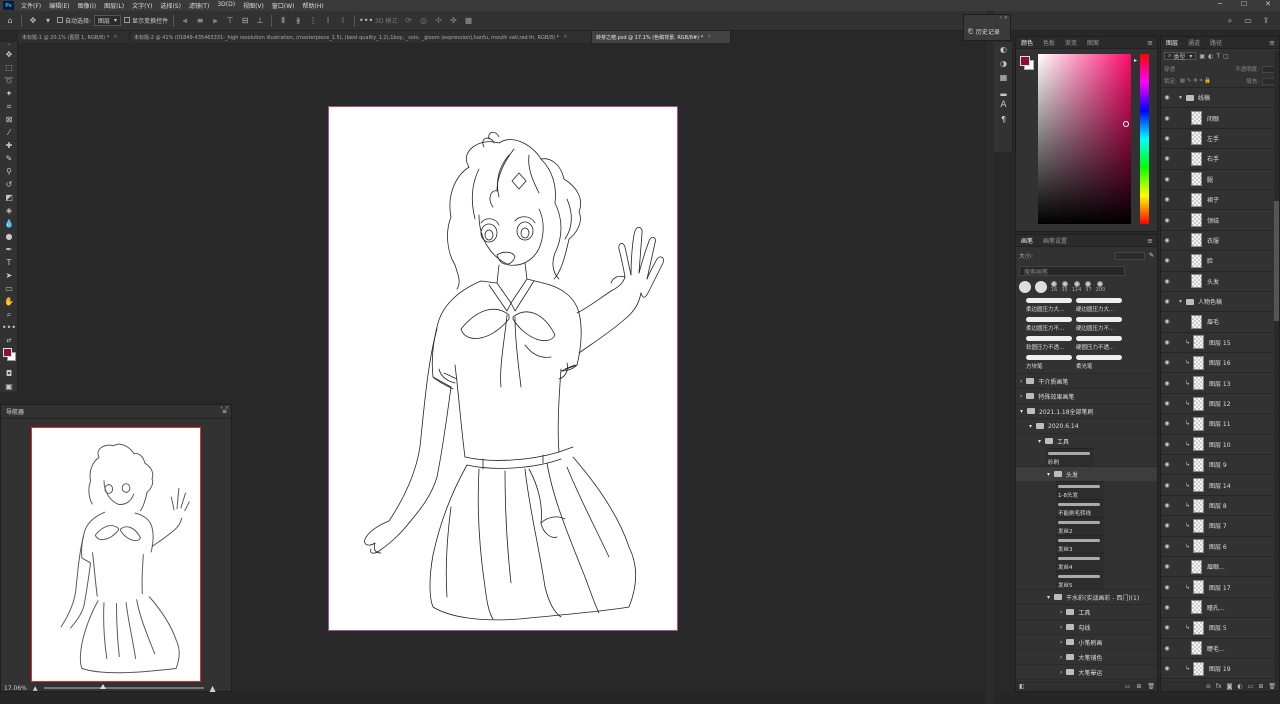 This screenshot has height=704, width=1280. What do you see at coordinates (1049, 42) in the screenshot?
I see `tab-swatches: 色板` at bounding box center [1049, 42].